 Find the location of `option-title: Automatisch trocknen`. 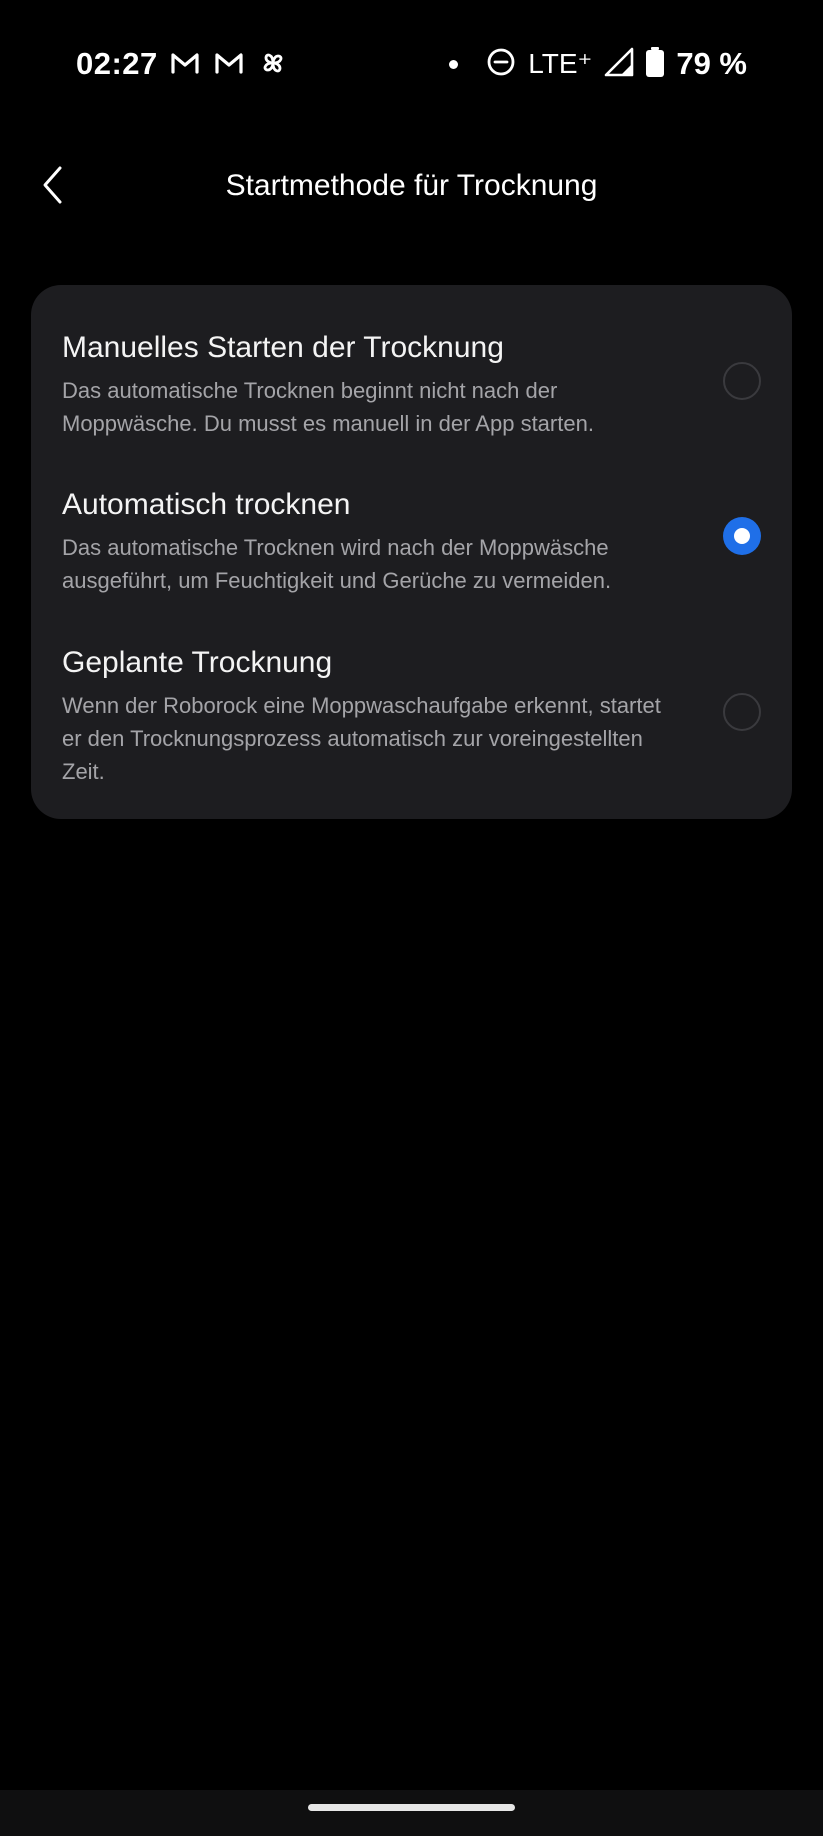

option-title: Automatisch trocknen is located at coordinates (206, 504).